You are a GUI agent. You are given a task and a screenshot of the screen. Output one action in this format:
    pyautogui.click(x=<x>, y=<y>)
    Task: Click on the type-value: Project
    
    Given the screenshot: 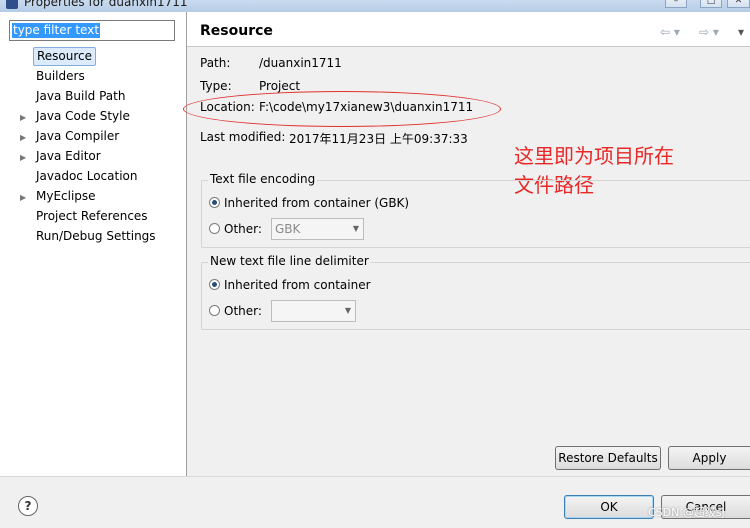 What is the action you would take?
    pyautogui.click(x=280, y=86)
    